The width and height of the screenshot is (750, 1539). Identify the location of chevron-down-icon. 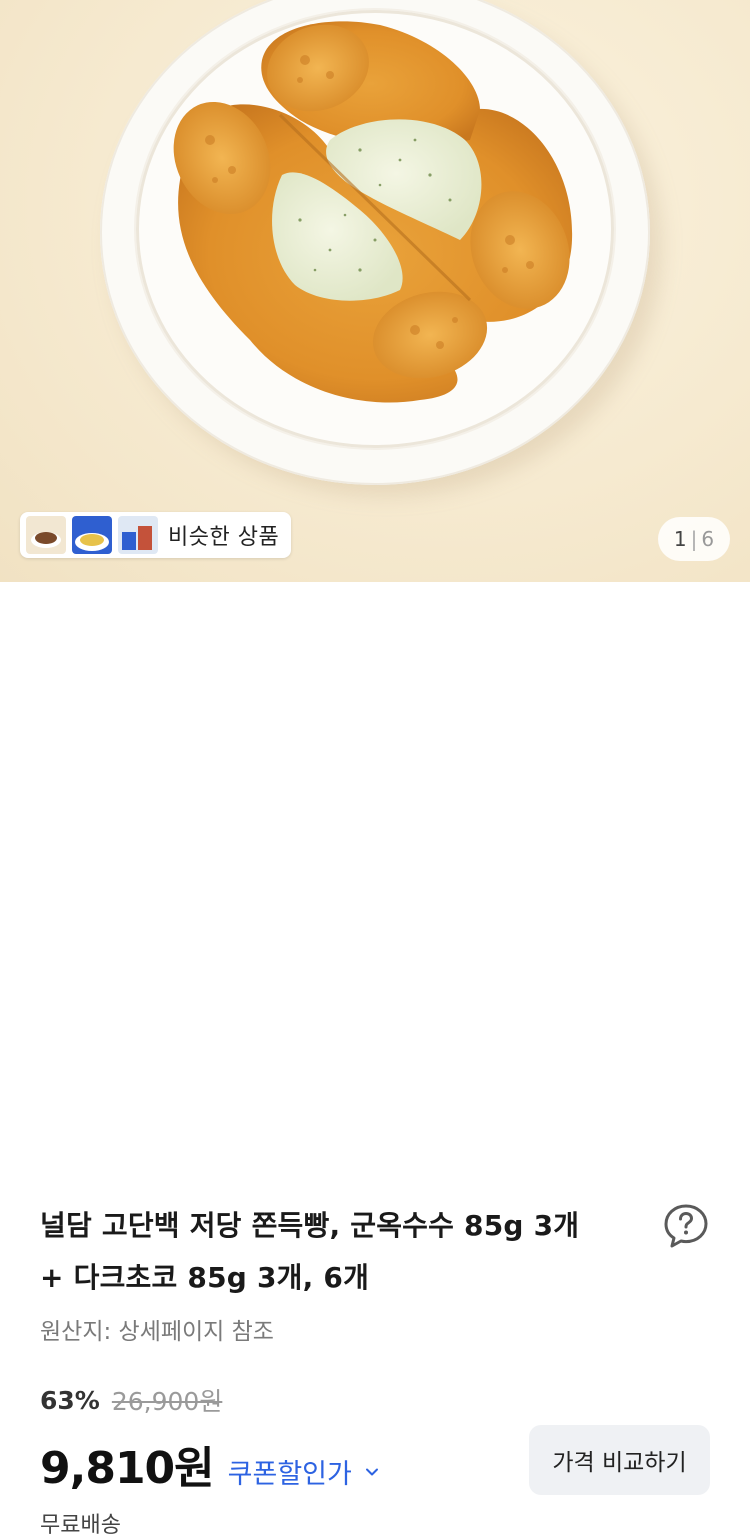
(371, 1471).